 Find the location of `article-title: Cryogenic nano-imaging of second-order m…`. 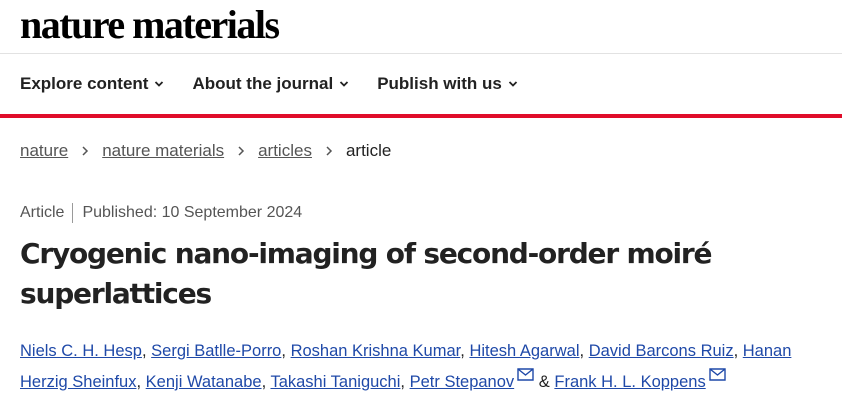

article-title: Cryogenic nano-imaging of second-order m… is located at coordinates (366, 273).